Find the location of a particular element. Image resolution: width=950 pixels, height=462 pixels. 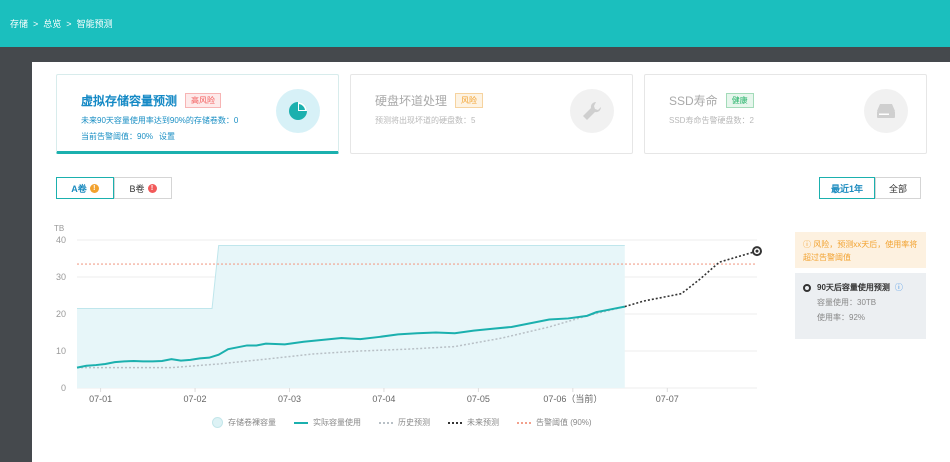

y-tick-label: 0 is located at coordinates (63, 388).